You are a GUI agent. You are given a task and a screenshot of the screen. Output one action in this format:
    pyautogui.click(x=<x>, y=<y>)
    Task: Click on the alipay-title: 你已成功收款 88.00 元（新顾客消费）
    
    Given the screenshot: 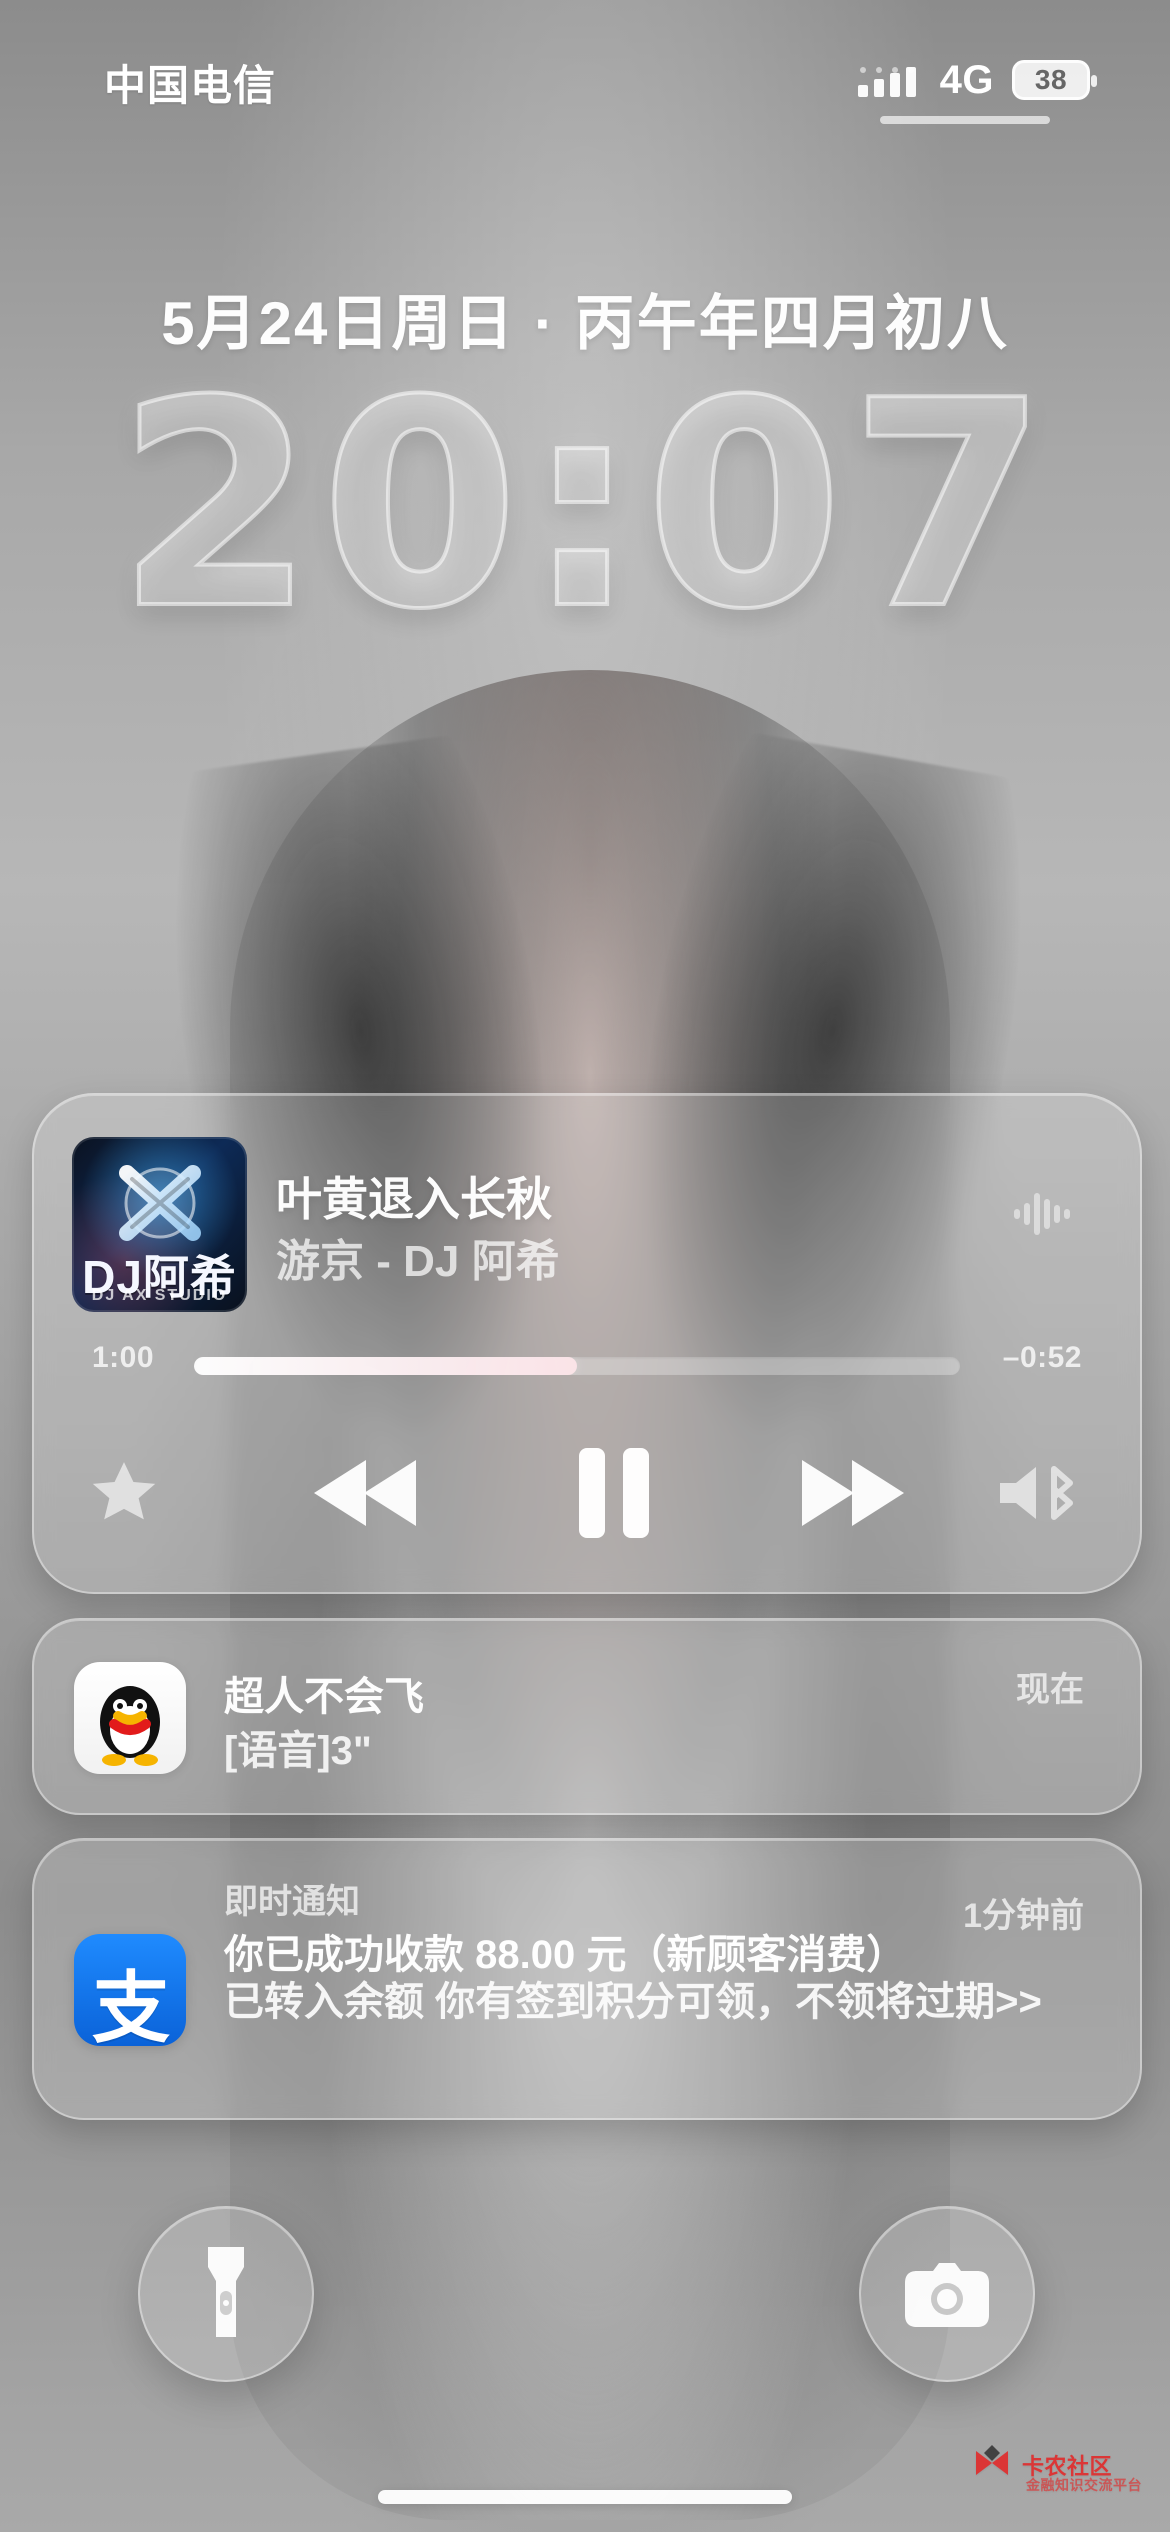 What is the action you would take?
    pyautogui.click(x=565, y=1955)
    